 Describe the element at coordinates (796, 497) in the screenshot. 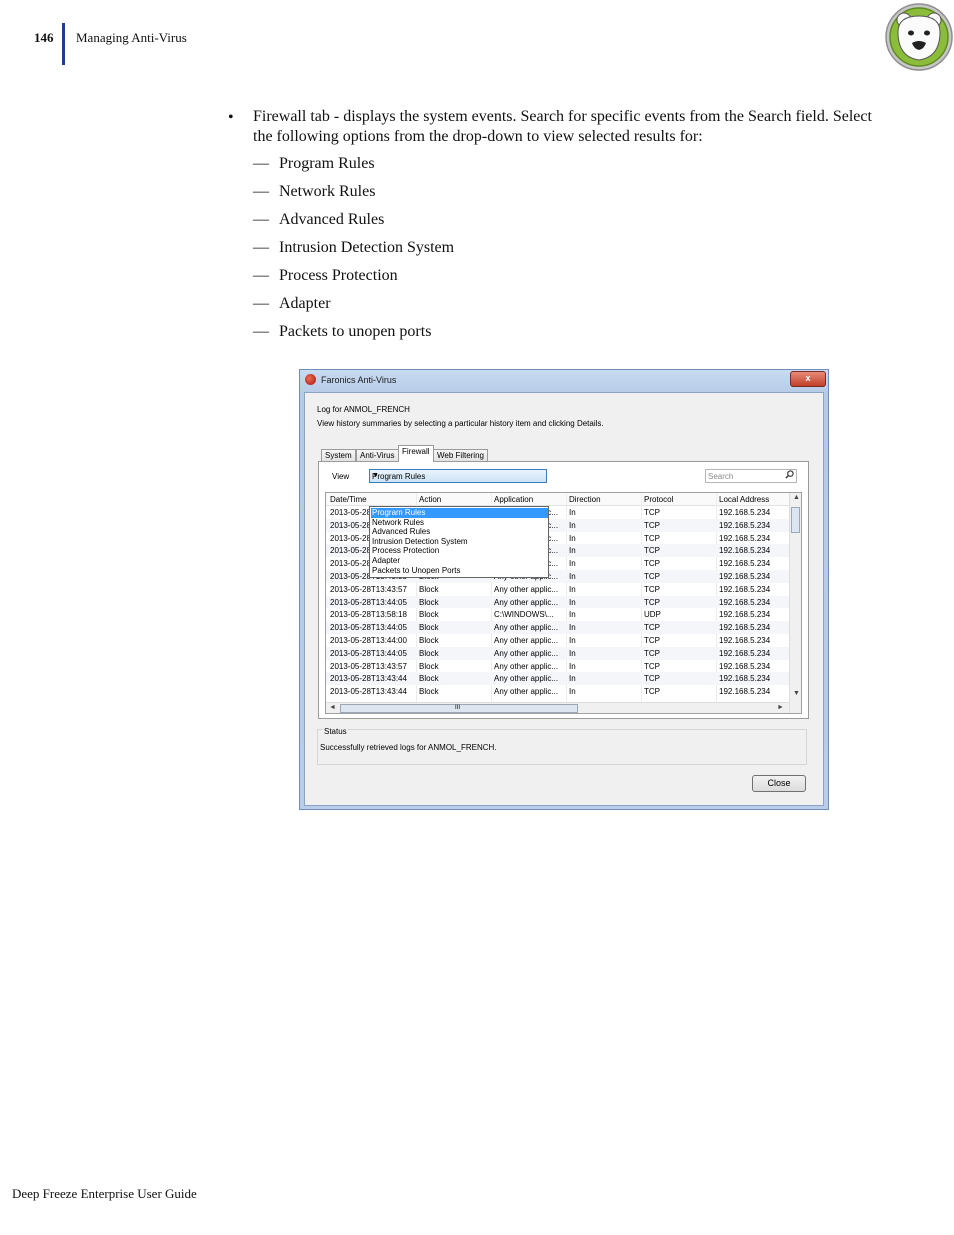

I see `scroll-up-icon: ▲` at that location.